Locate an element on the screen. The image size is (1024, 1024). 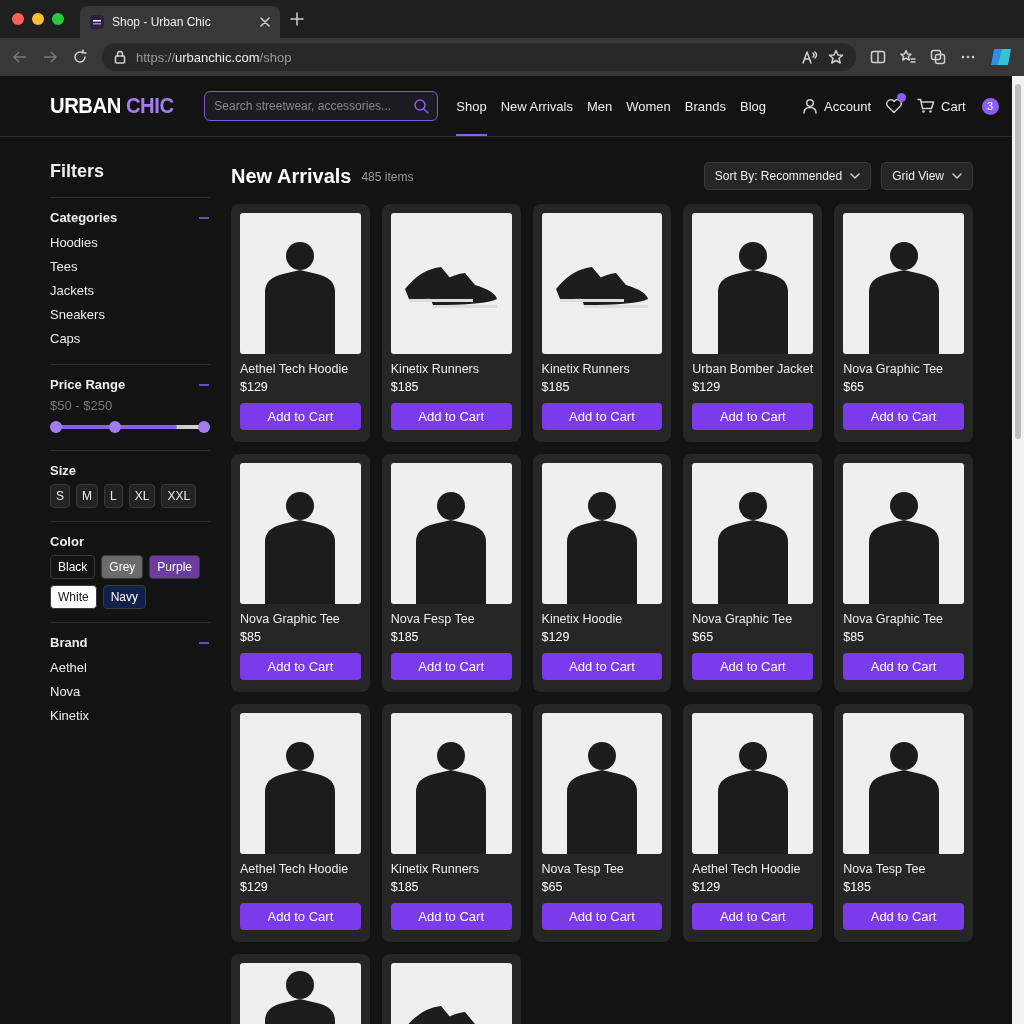
new-tab-icon is located at coordinates (297, 19).